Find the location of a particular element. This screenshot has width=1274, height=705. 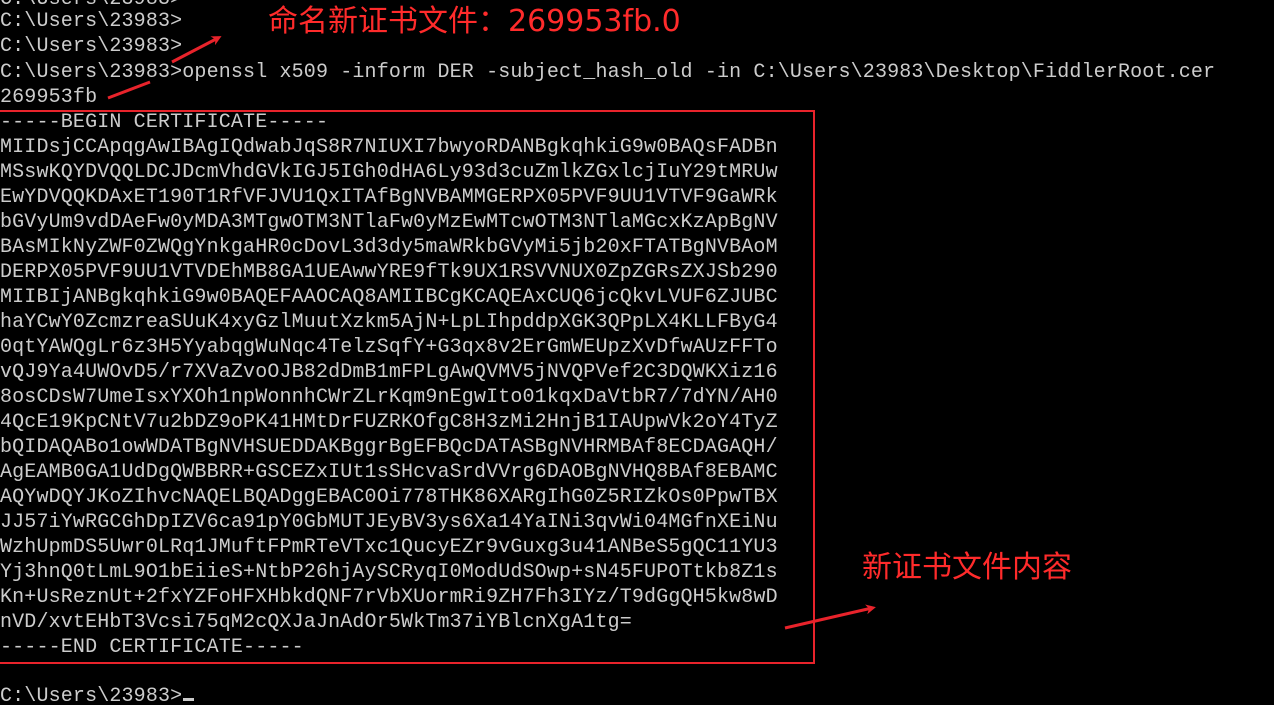

prompt-text: C:\Users\23983> is located at coordinates (91, 695).